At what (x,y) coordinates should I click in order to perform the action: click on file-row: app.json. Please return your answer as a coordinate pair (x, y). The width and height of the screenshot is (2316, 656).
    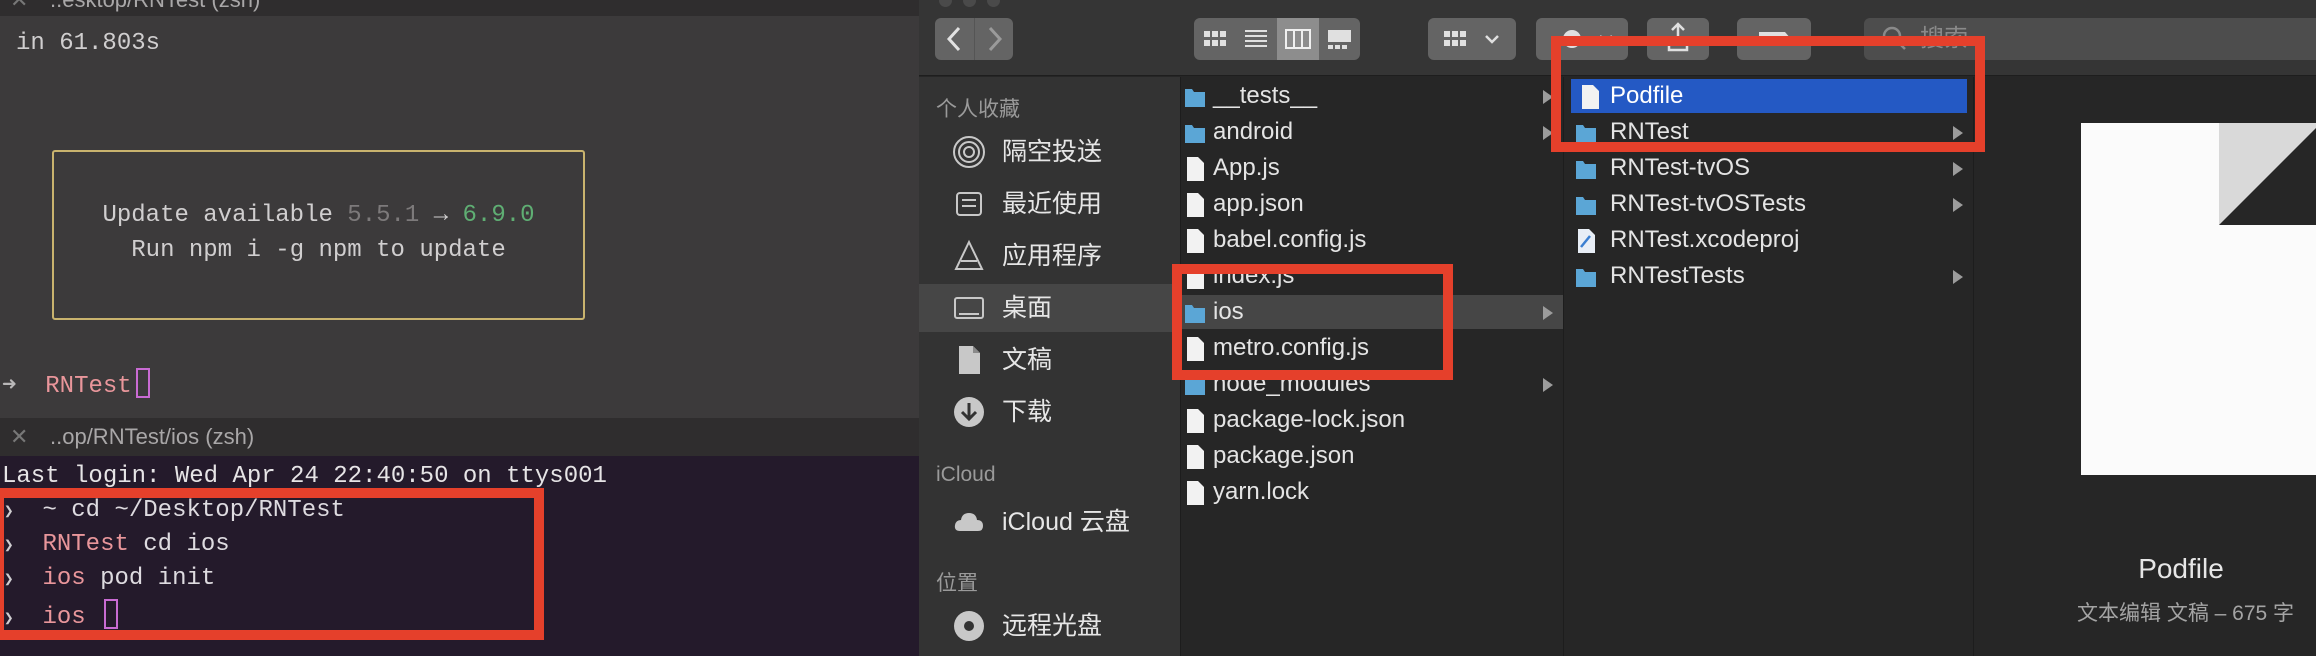
    Looking at the image, I should click on (1372, 204).